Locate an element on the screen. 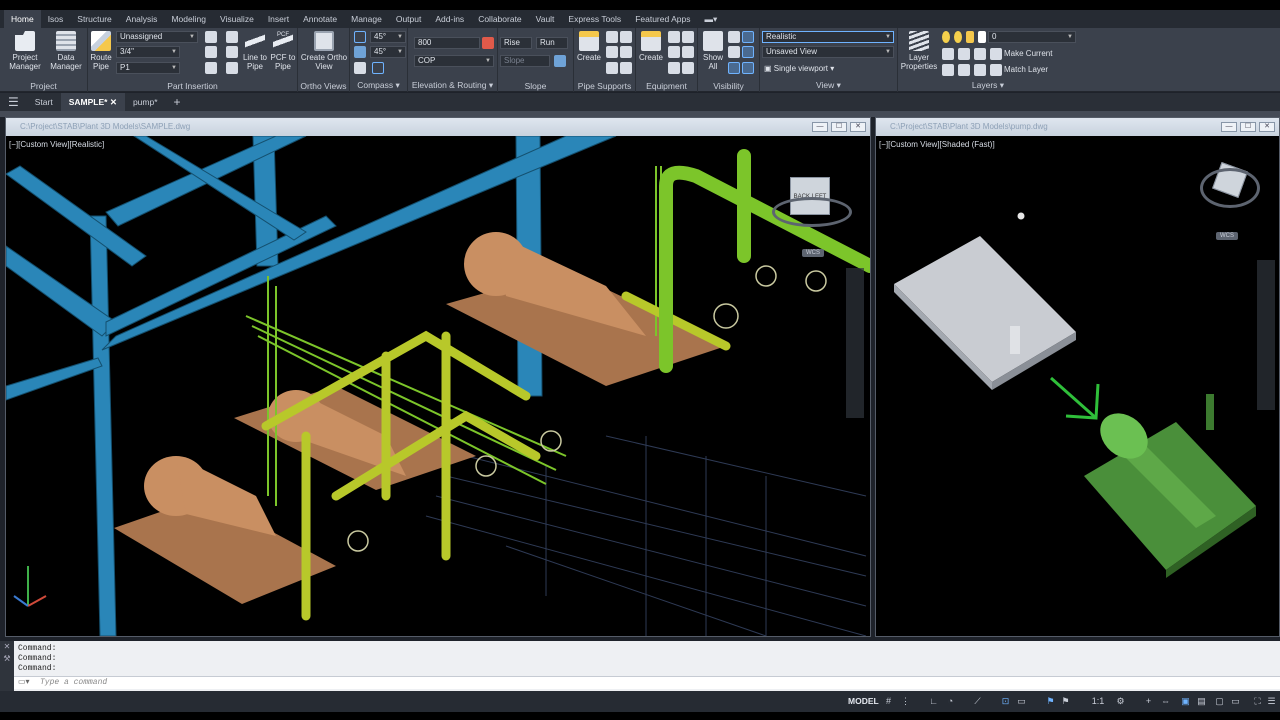 Image resolution: width=1280 pixels, height=720 pixels. tab-insert: Insert is located at coordinates (278, 19).